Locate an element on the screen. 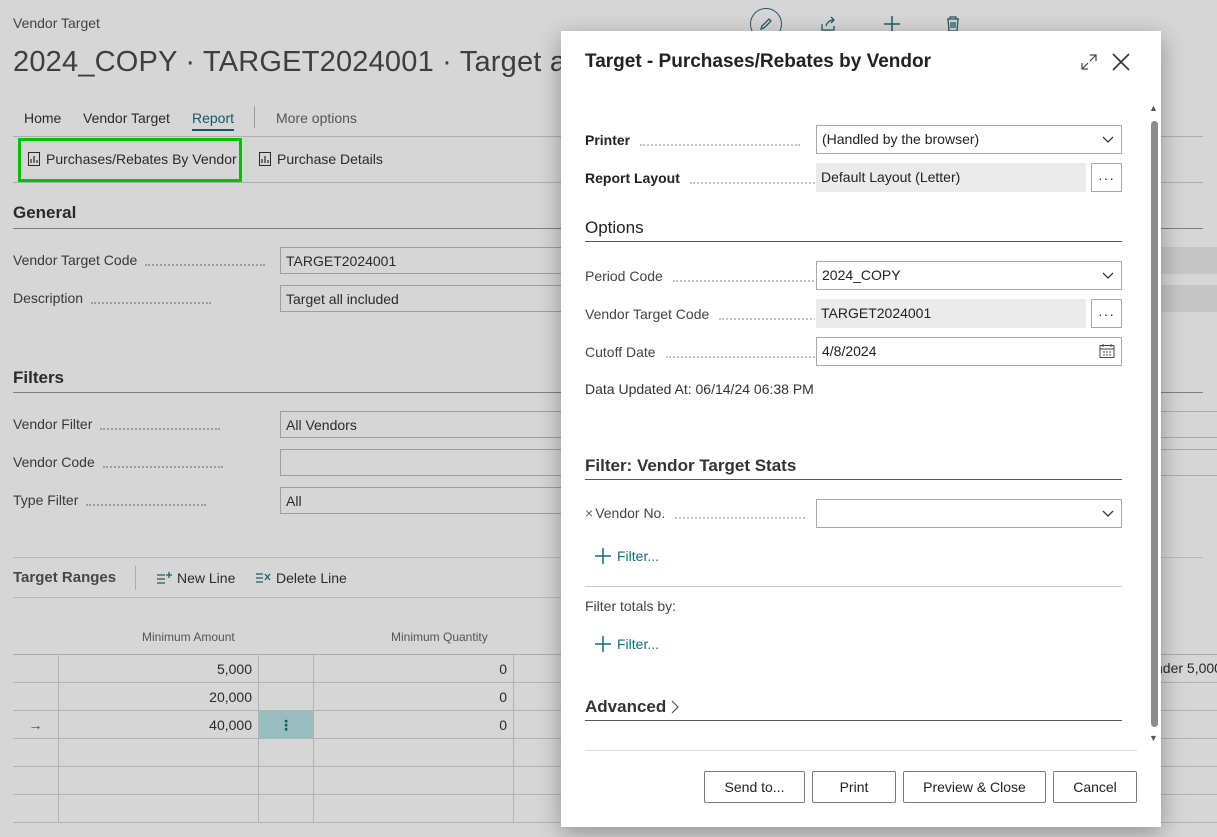 This screenshot has width=1217, height=837. scroll-down-icon: ▼ is located at coordinates (1153, 738).